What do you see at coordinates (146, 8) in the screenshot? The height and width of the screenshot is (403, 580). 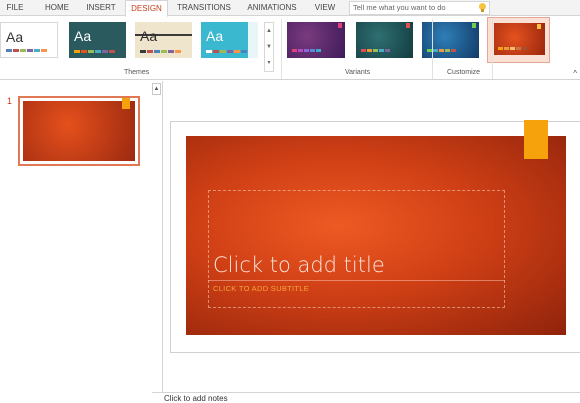 I see `tab-design: DESIGN` at bounding box center [146, 8].